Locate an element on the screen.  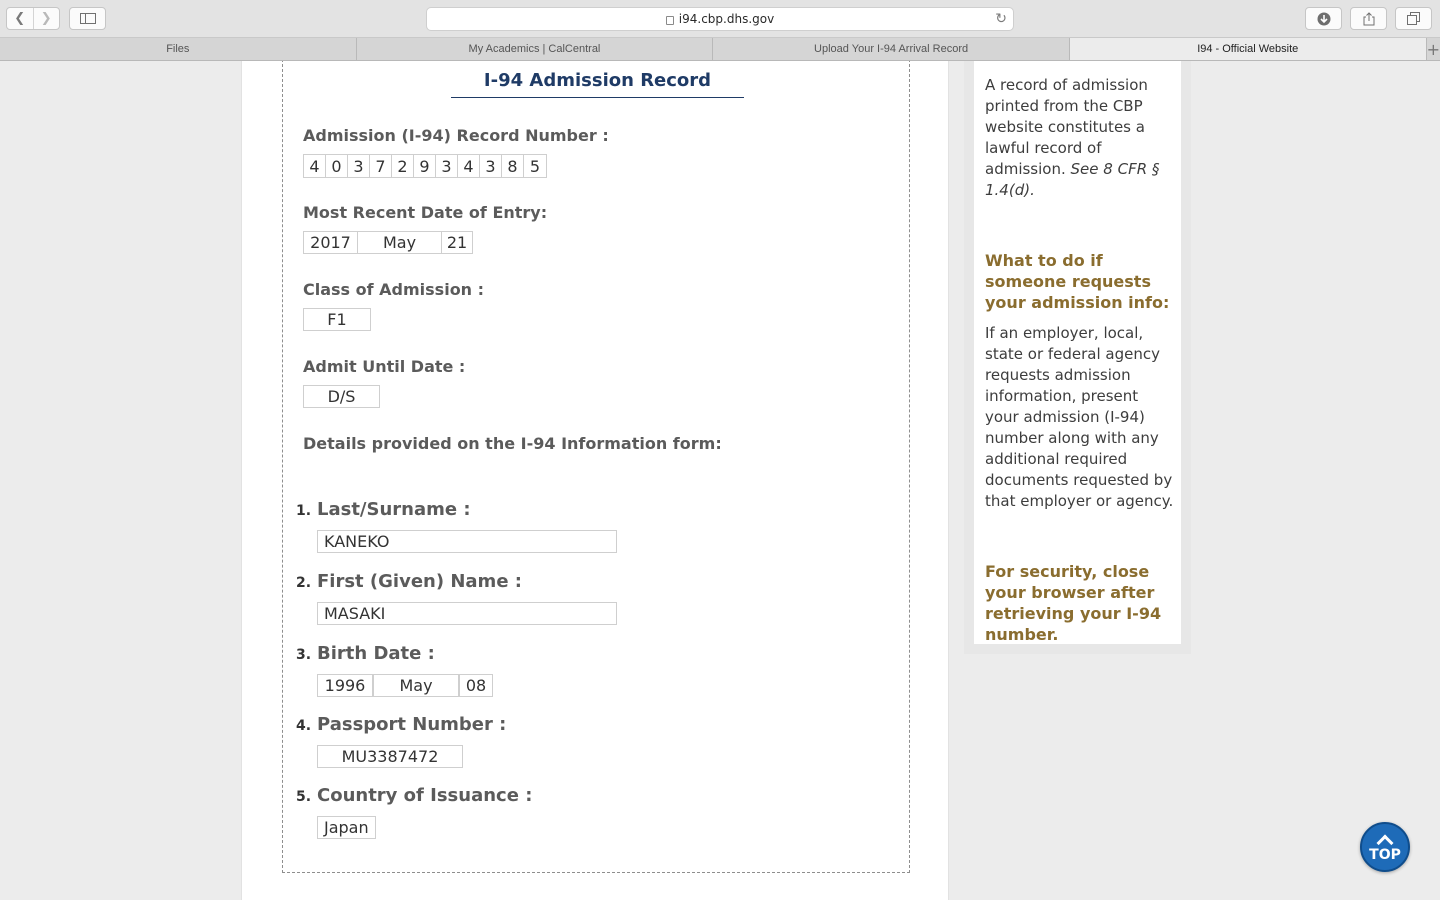
passport-number-label: Passport Number : is located at coordinates (412, 724).